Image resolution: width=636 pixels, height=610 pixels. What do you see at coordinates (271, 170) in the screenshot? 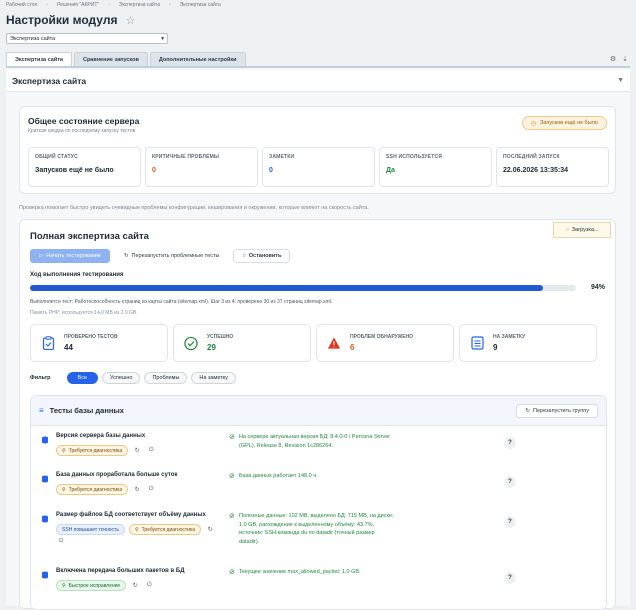
I see `stat-value: 0` at bounding box center [271, 170].